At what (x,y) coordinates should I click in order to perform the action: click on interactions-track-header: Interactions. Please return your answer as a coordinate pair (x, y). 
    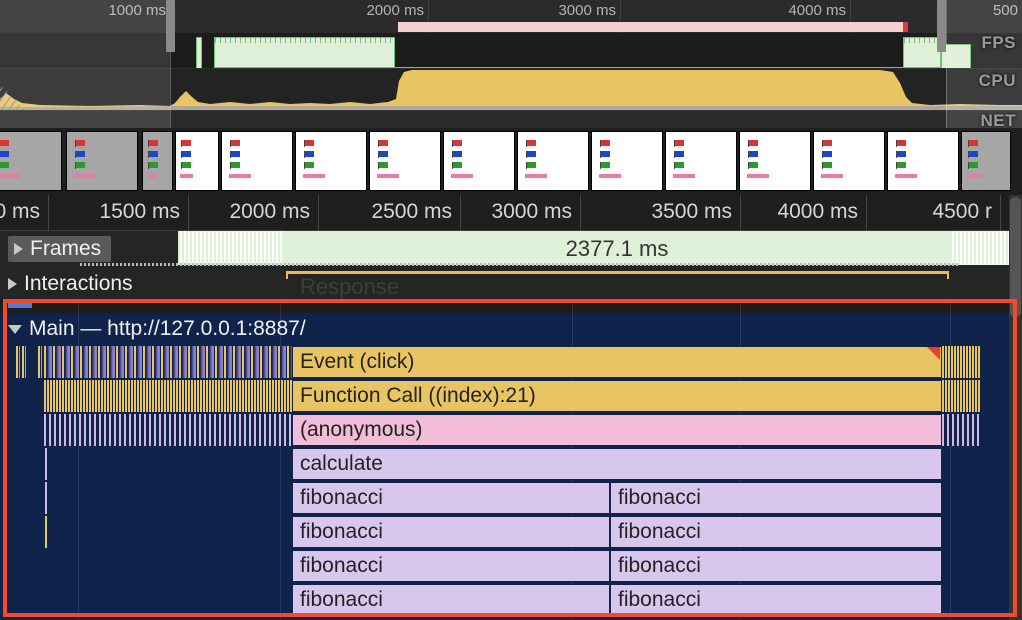
    Looking at the image, I should click on (70, 284).